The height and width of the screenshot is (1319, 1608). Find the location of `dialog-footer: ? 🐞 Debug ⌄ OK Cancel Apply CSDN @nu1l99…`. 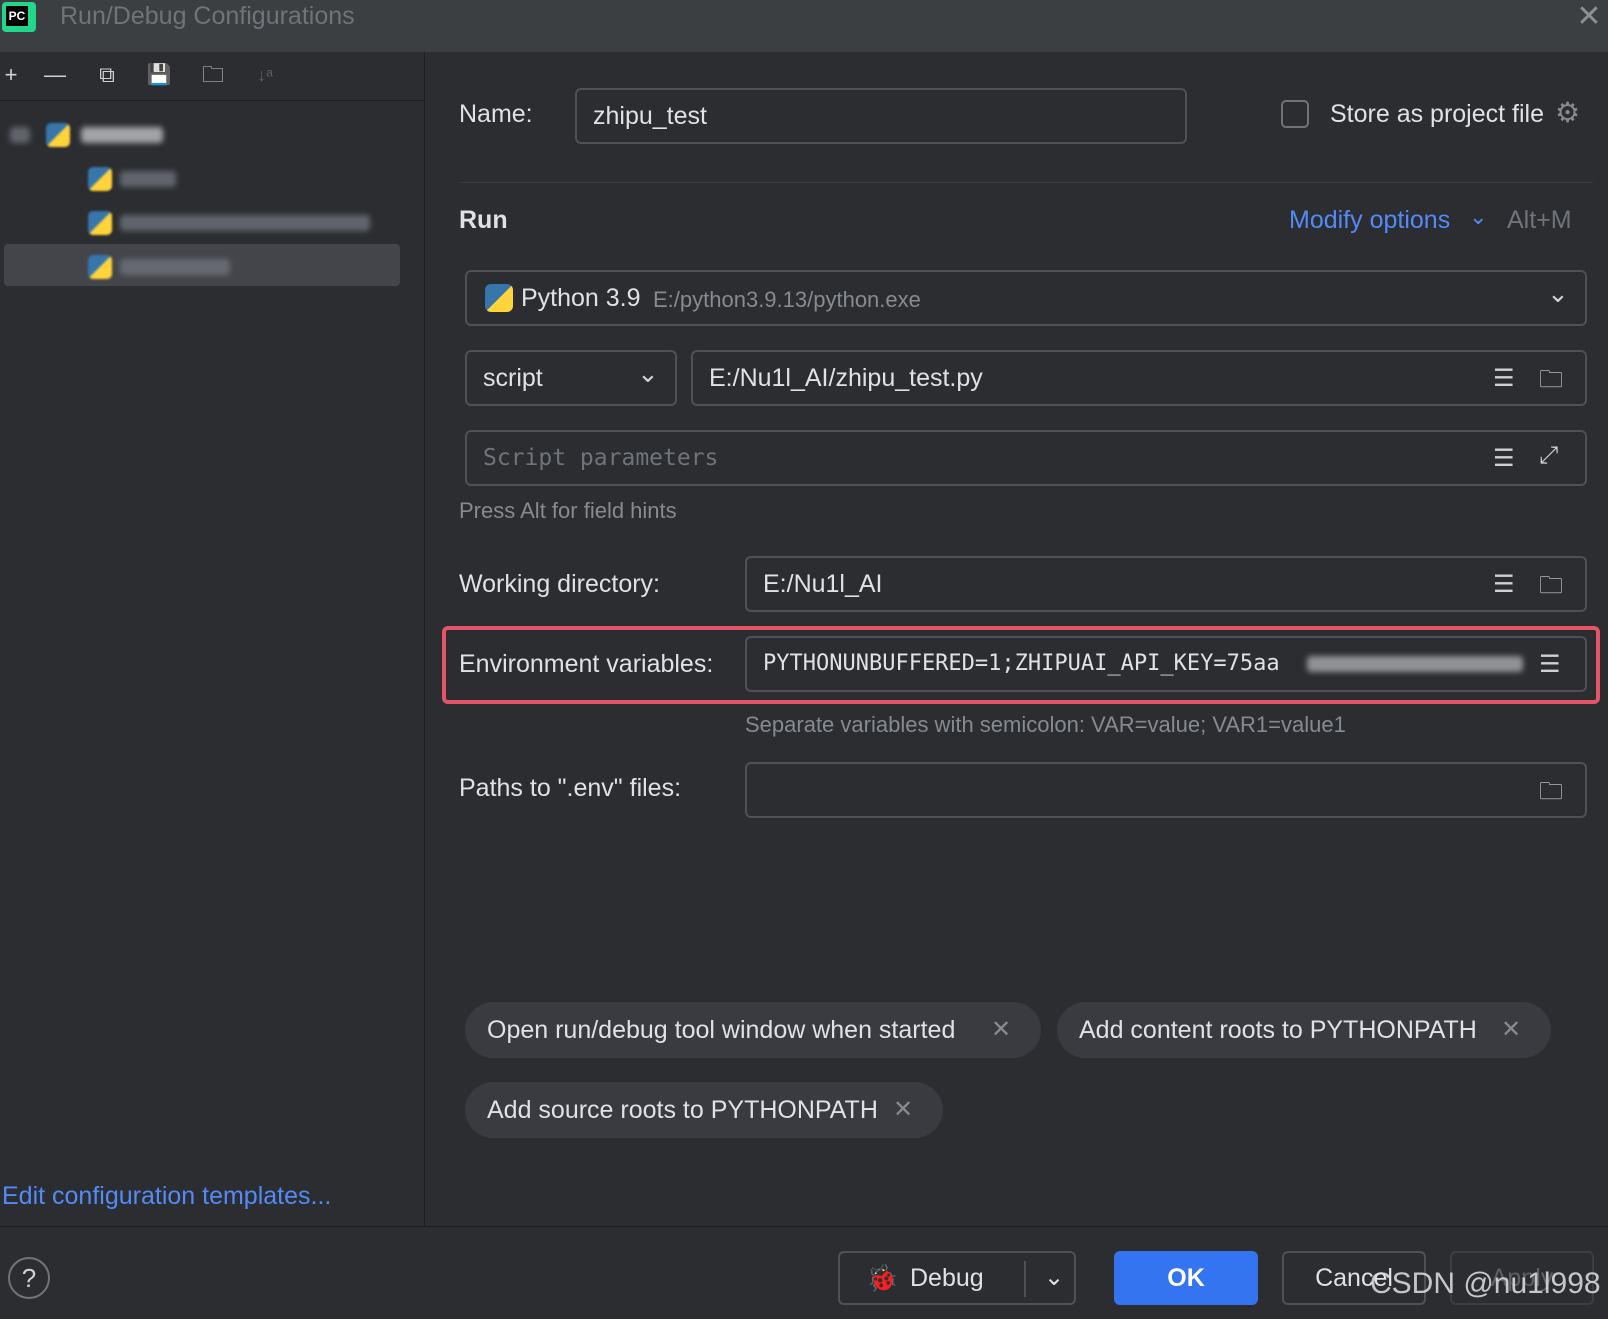

dialog-footer: ? 🐞 Debug ⌄ OK Cancel Apply CSDN @nu1l99… is located at coordinates (804, 1272).